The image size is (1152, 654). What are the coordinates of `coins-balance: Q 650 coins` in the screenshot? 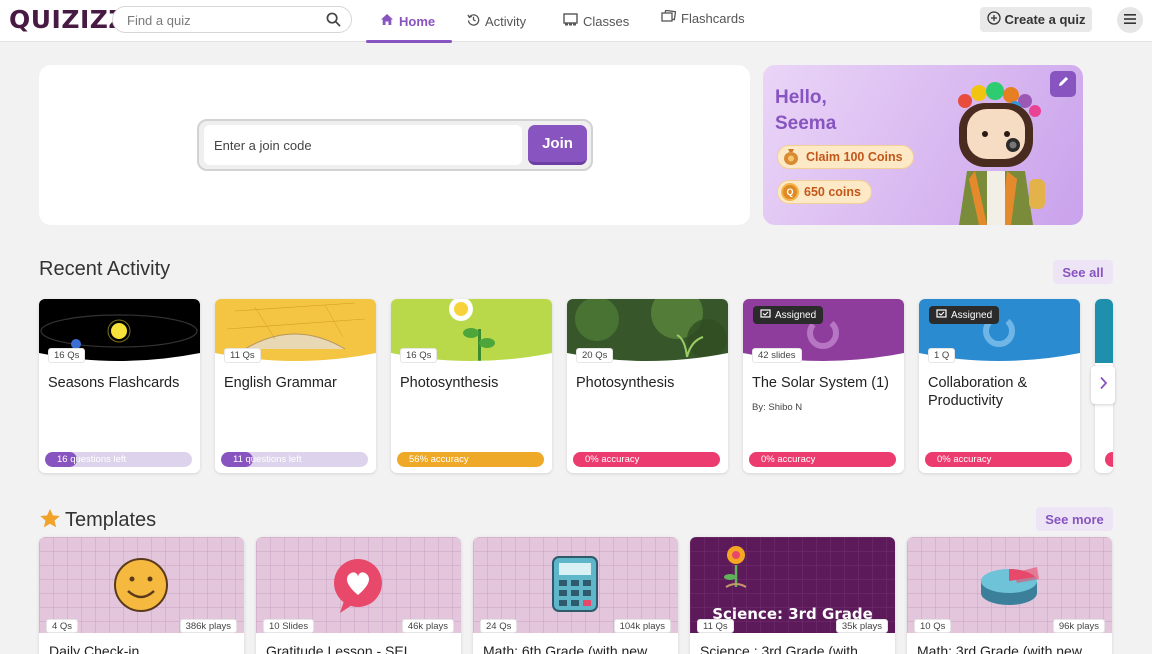 It's located at (824, 192).